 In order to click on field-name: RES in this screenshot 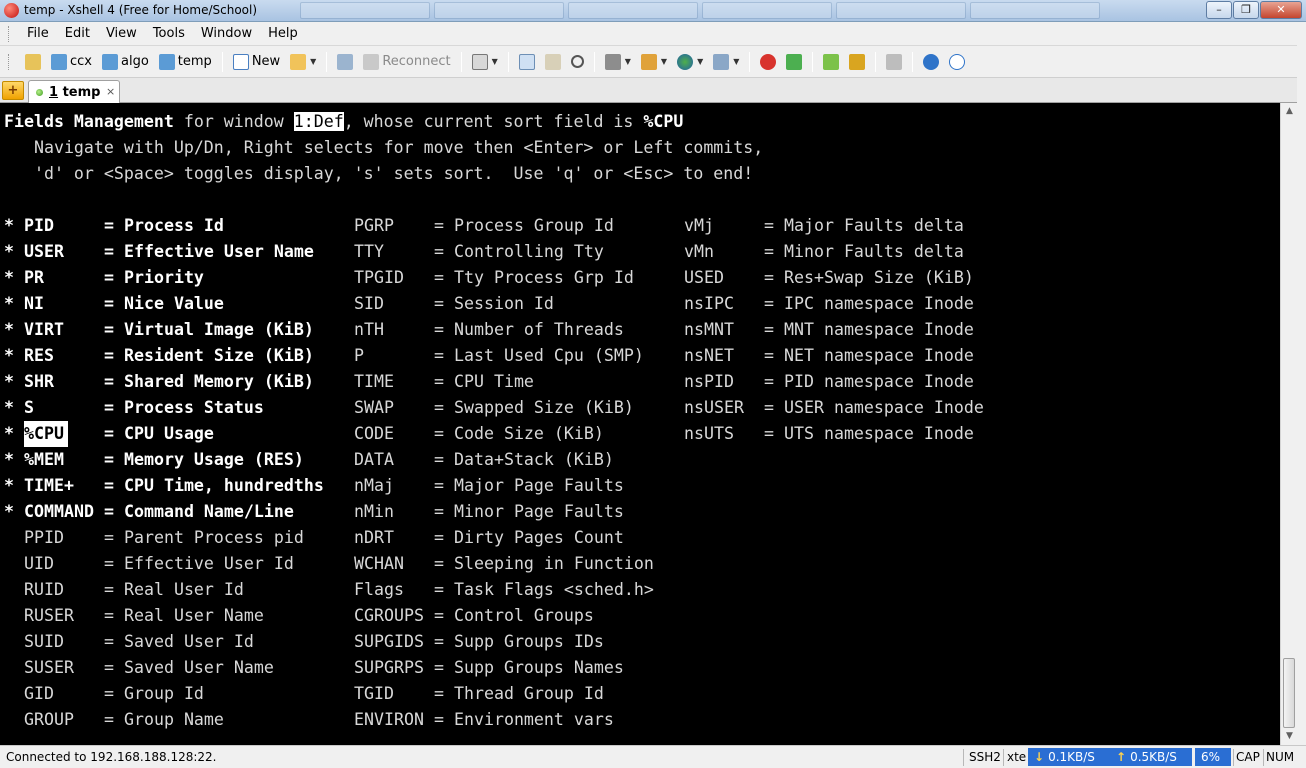, I will do `click(39, 355)`.